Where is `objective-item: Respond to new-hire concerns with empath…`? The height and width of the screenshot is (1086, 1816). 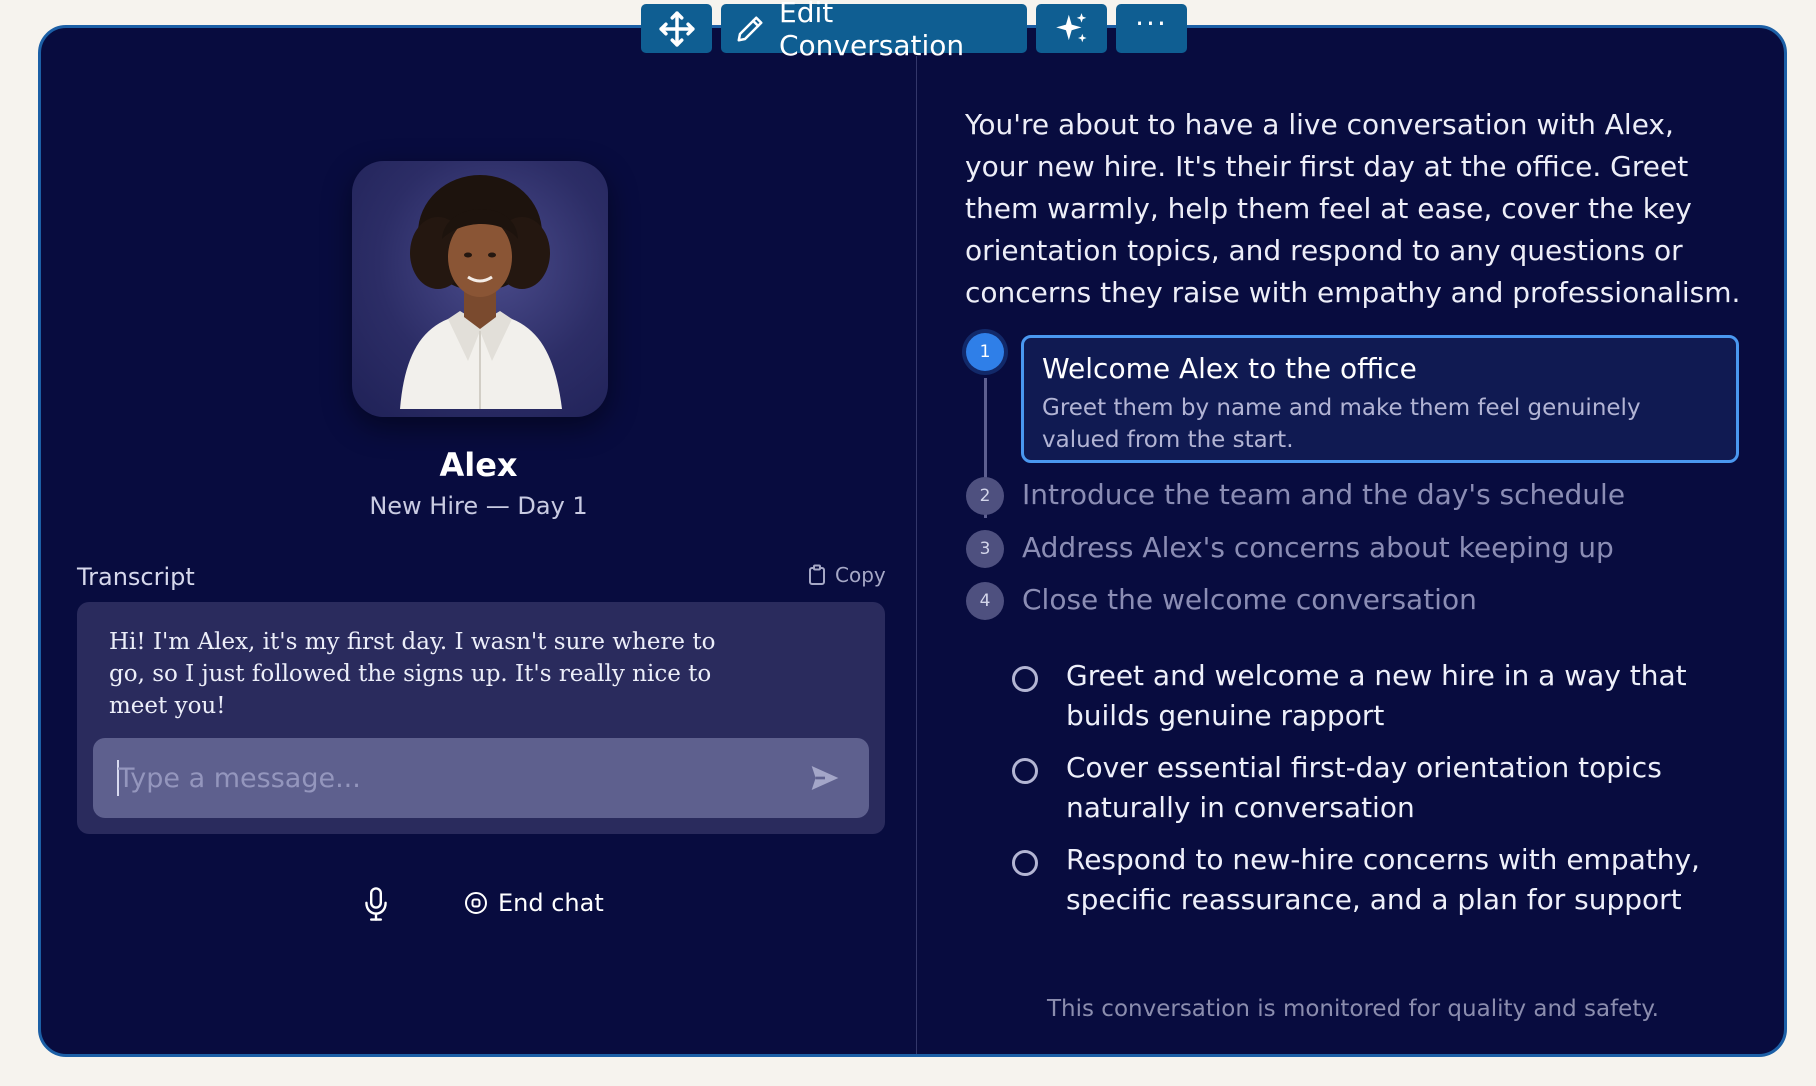
objective-item: Respond to new-hire concerns with empath… is located at coordinates (1382, 880).